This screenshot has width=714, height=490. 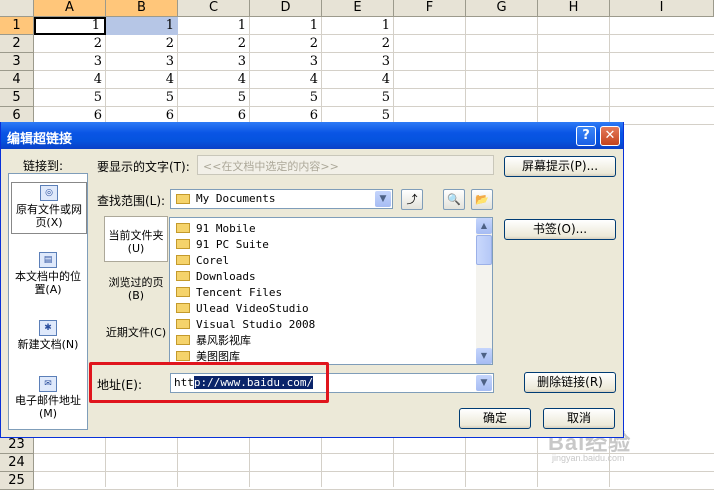 I want to click on web-page-icon: ◎, so click(x=49, y=193).